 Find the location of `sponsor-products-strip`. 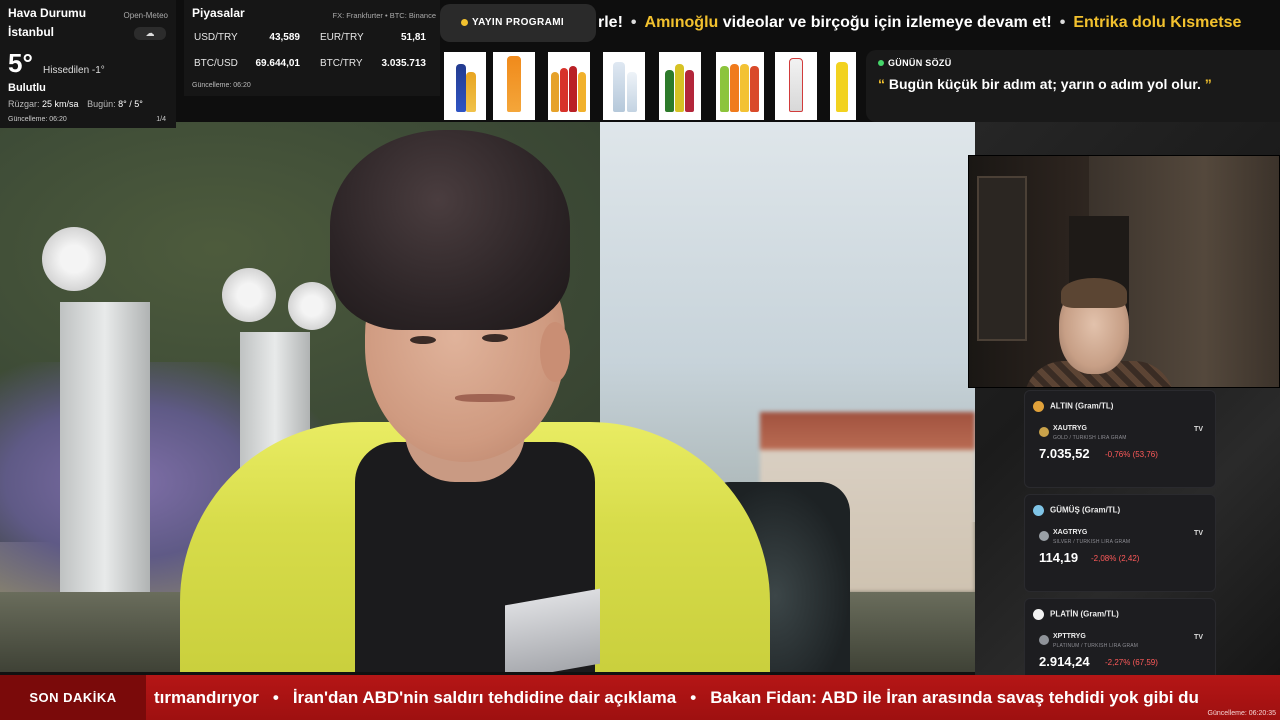

sponsor-products-strip is located at coordinates (651, 87).